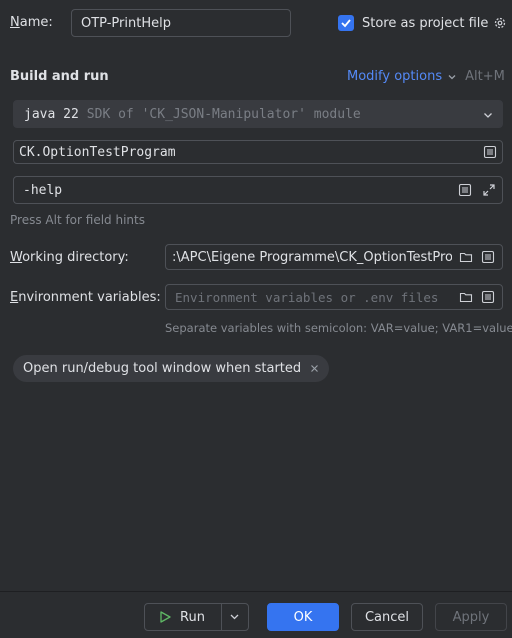 The width and height of the screenshot is (512, 638). Describe the element at coordinates (51, 114) in the screenshot. I see `sdk-value: java 22` at that location.